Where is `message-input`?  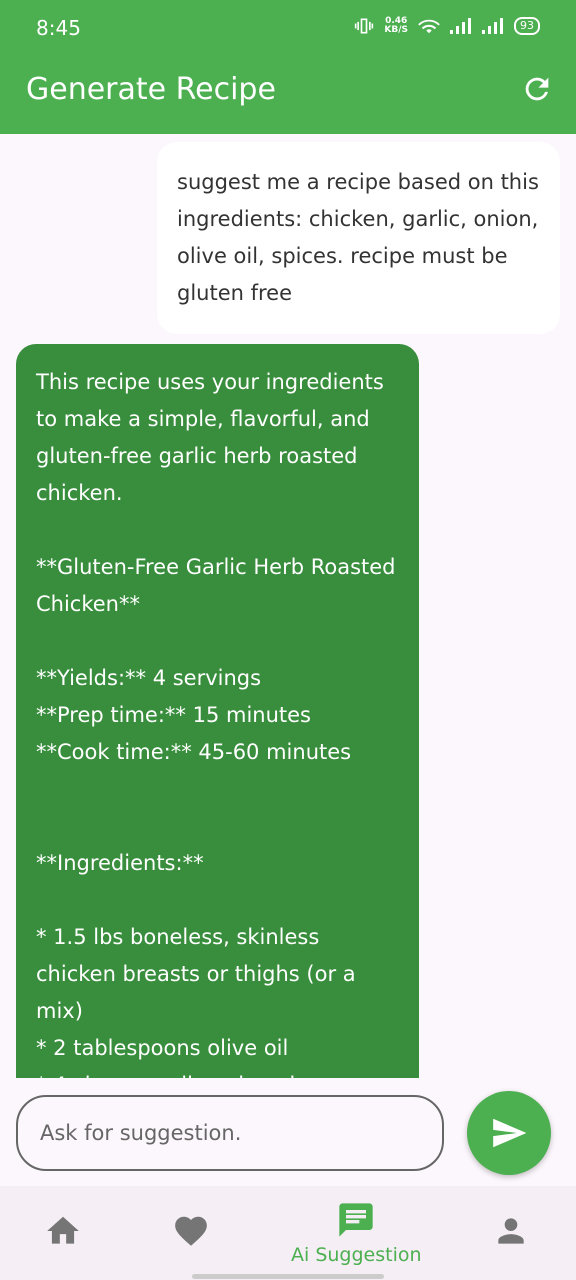
message-input is located at coordinates (230, 1133).